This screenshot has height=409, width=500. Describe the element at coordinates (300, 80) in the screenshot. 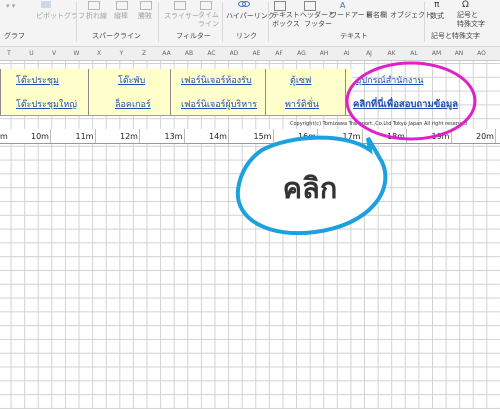

I see `link-safe: ตู้เซฟ` at that location.